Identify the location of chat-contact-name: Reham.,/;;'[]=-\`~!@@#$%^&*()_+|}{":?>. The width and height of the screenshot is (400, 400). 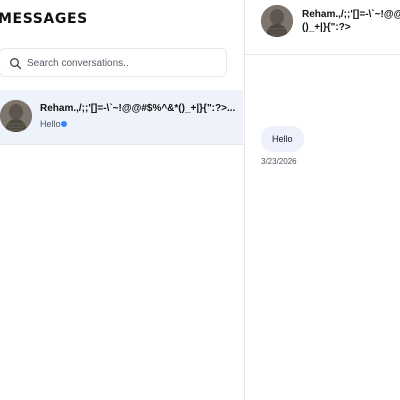
(351, 21).